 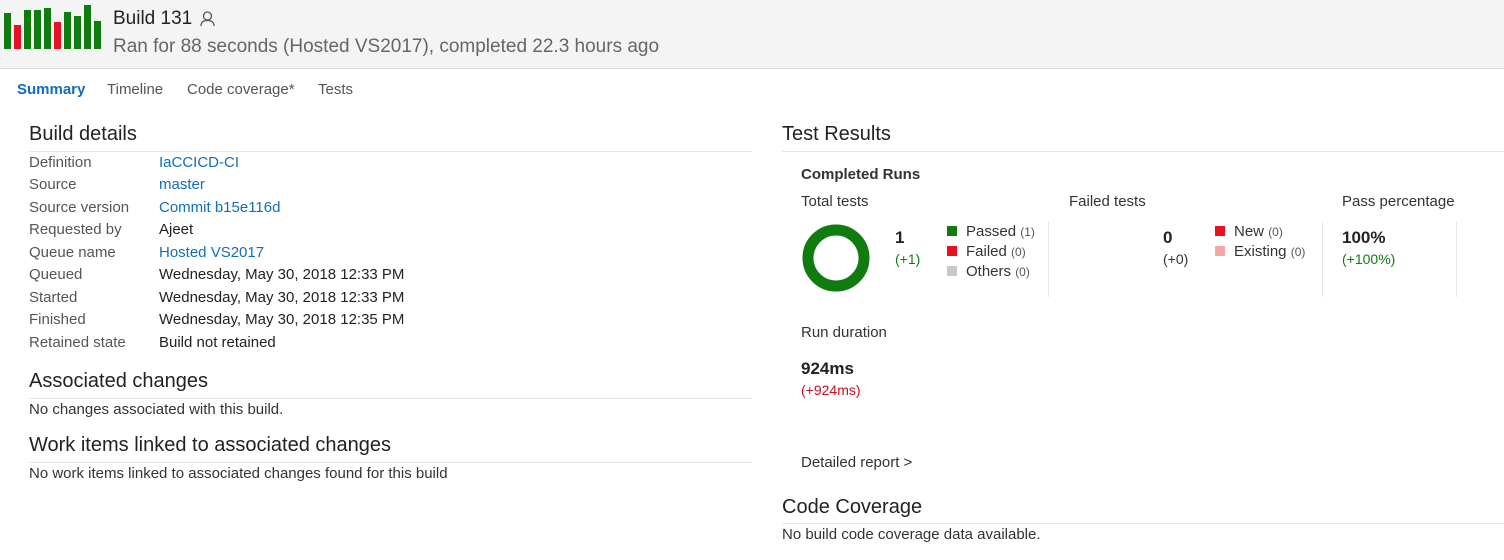 I want to click on legend-passed-label: Passed, so click(x=991, y=231).